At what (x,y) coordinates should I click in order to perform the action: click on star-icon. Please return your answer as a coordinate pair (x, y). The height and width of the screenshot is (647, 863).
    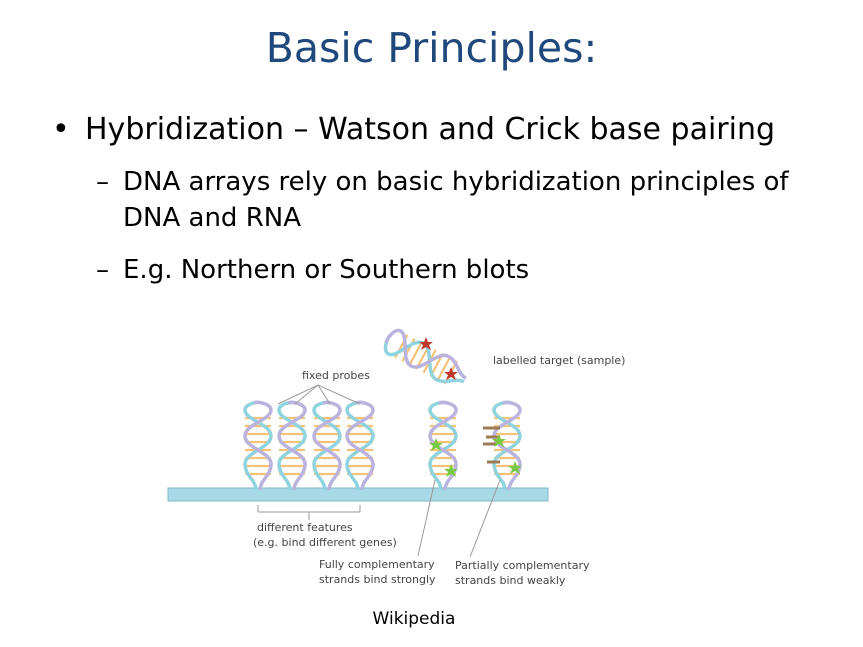
    Looking at the image, I should click on (475, 455).